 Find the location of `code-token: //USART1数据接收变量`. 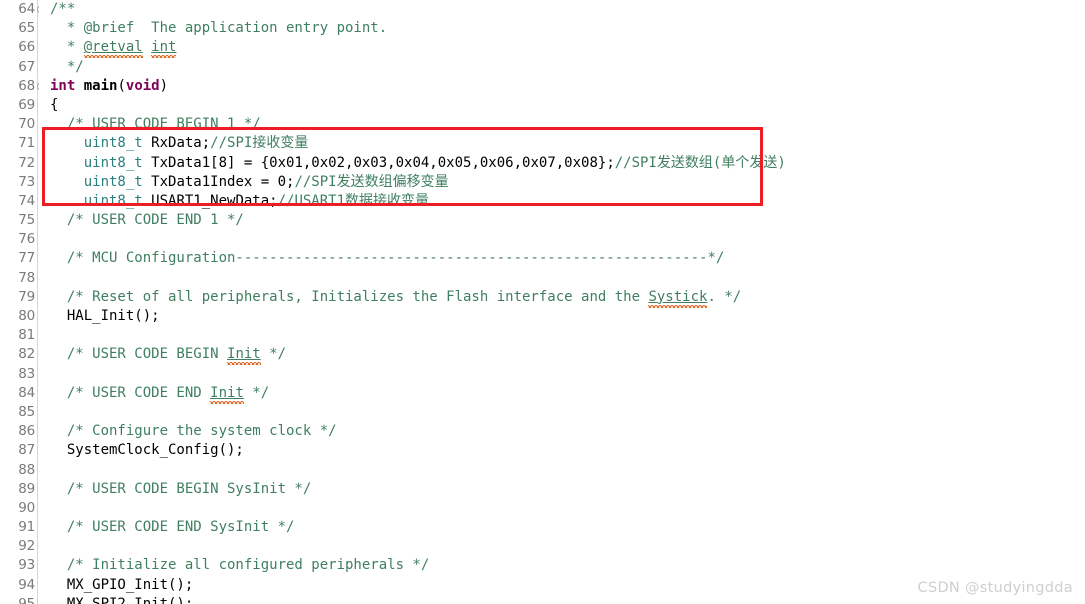

code-token: //USART1数据接收变量 is located at coordinates (353, 200).